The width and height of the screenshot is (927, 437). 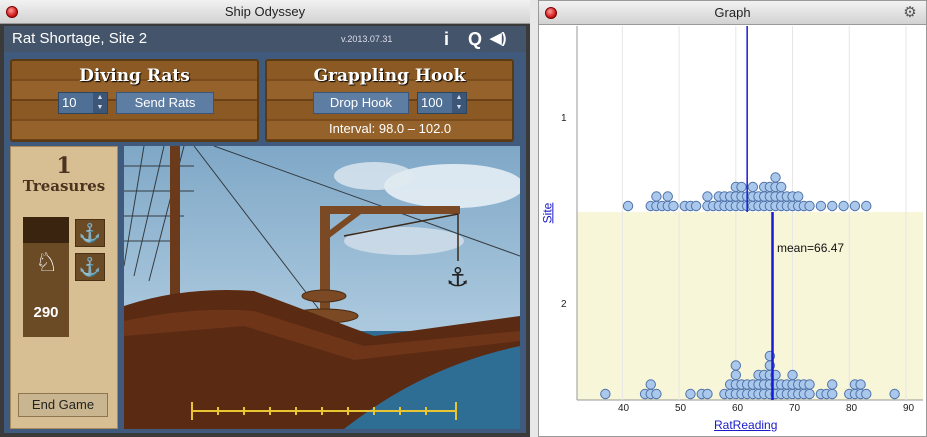 What do you see at coordinates (265, 39) in the screenshot?
I see `game-header: Rat Shortage, Site 2 v.2013.07.31 i Q ◀)` at bounding box center [265, 39].